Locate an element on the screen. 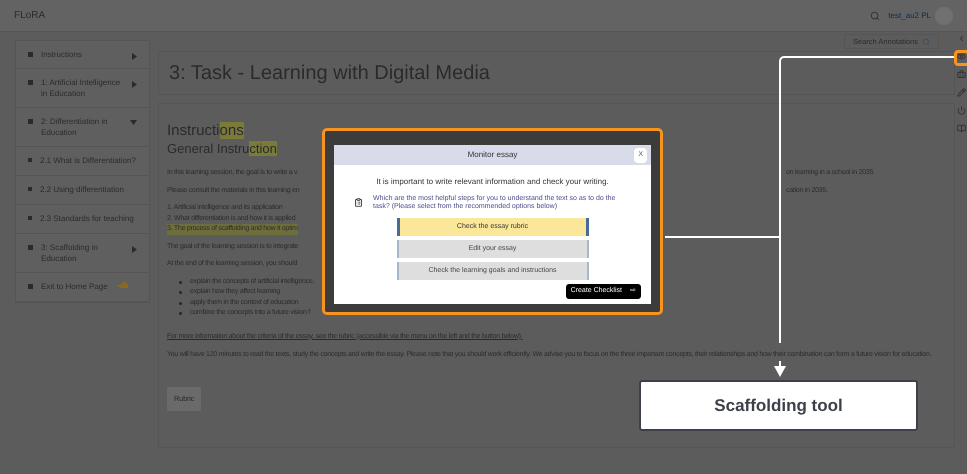  dialog-message: It is important to write relevant information and check your writing. is located at coordinates (492, 182).